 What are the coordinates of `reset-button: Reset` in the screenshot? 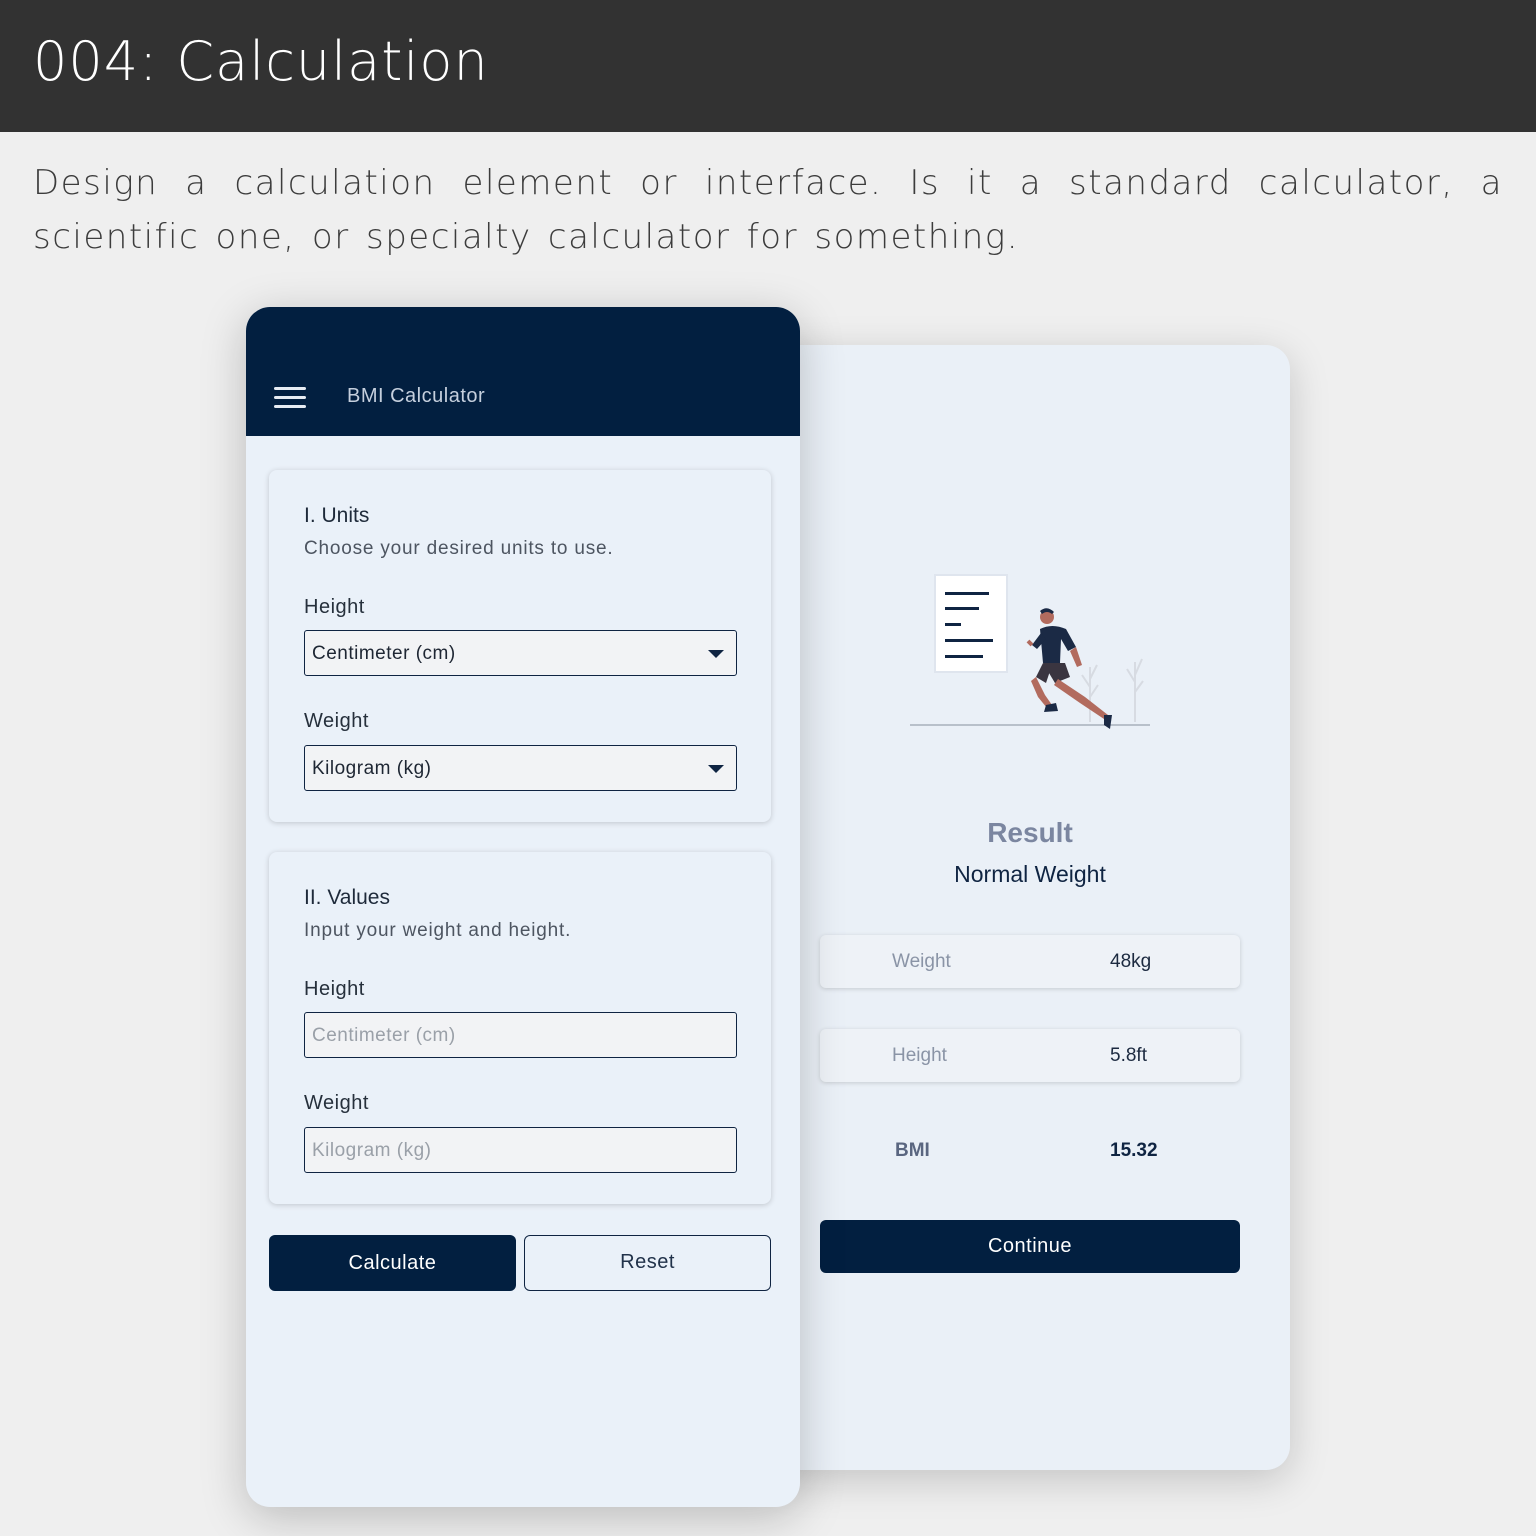 It's located at (647, 1263).